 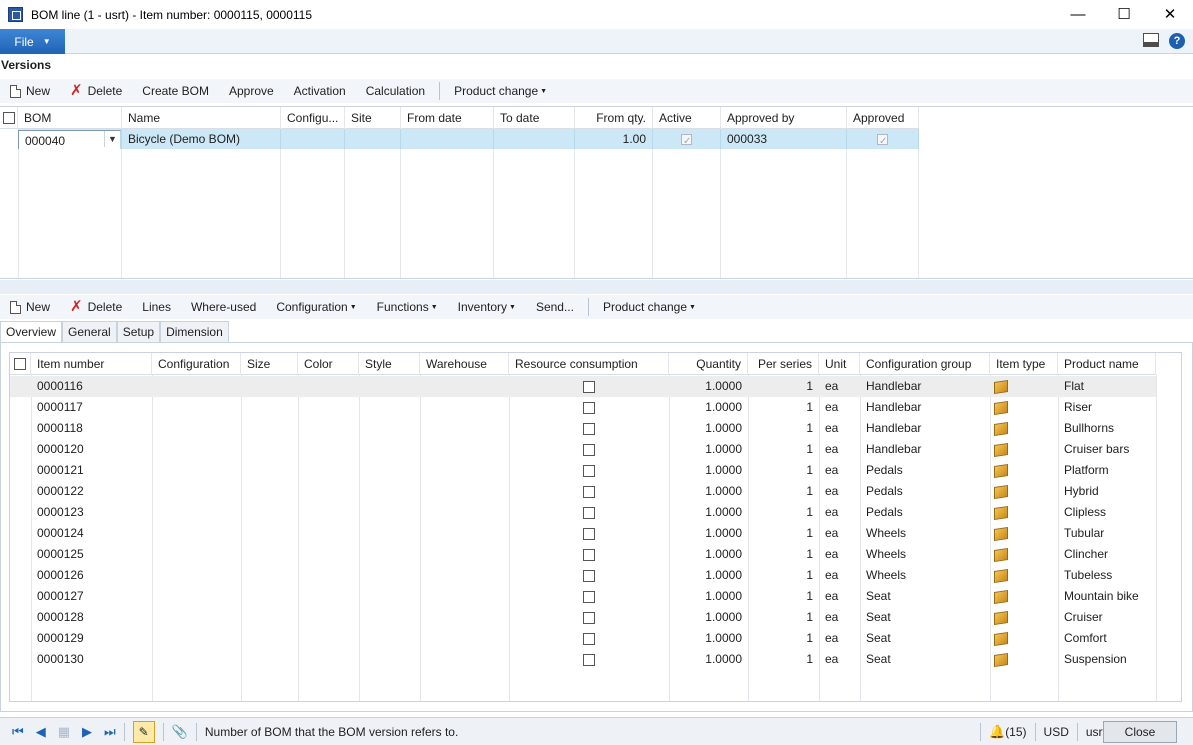 What do you see at coordinates (32, 41) in the screenshot?
I see `file-menu-button: File ▼` at bounding box center [32, 41].